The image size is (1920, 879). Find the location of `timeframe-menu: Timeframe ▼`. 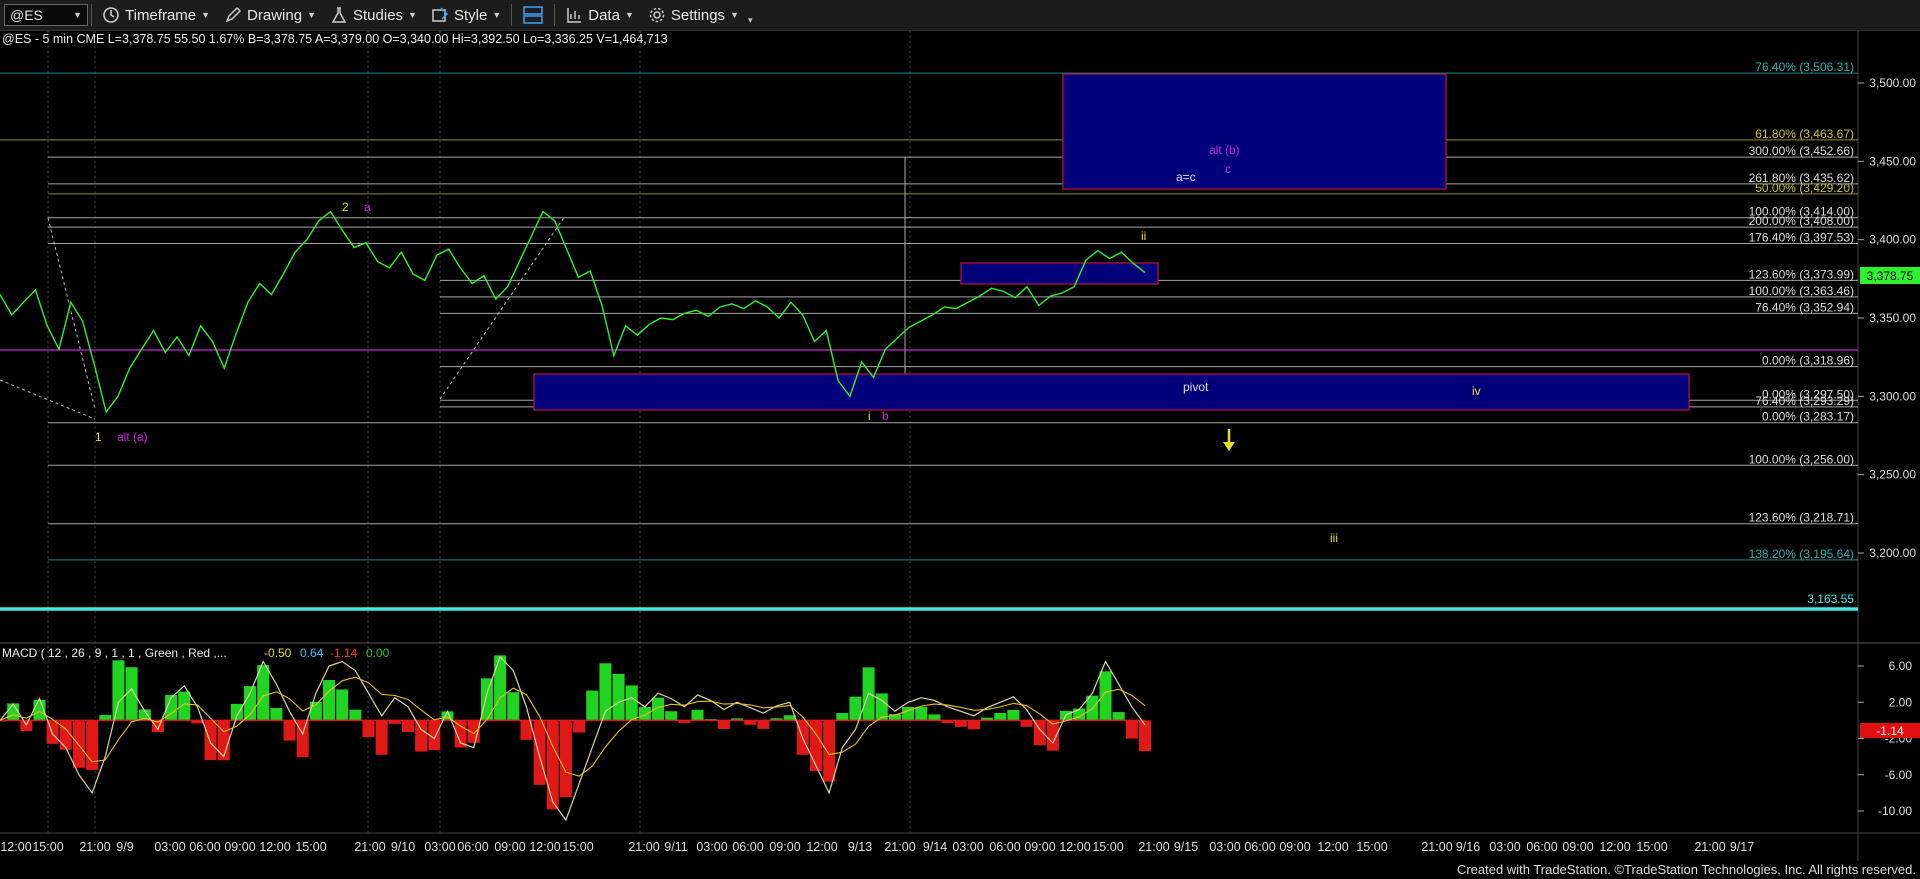

timeframe-menu: Timeframe ▼ is located at coordinates (156, 15).